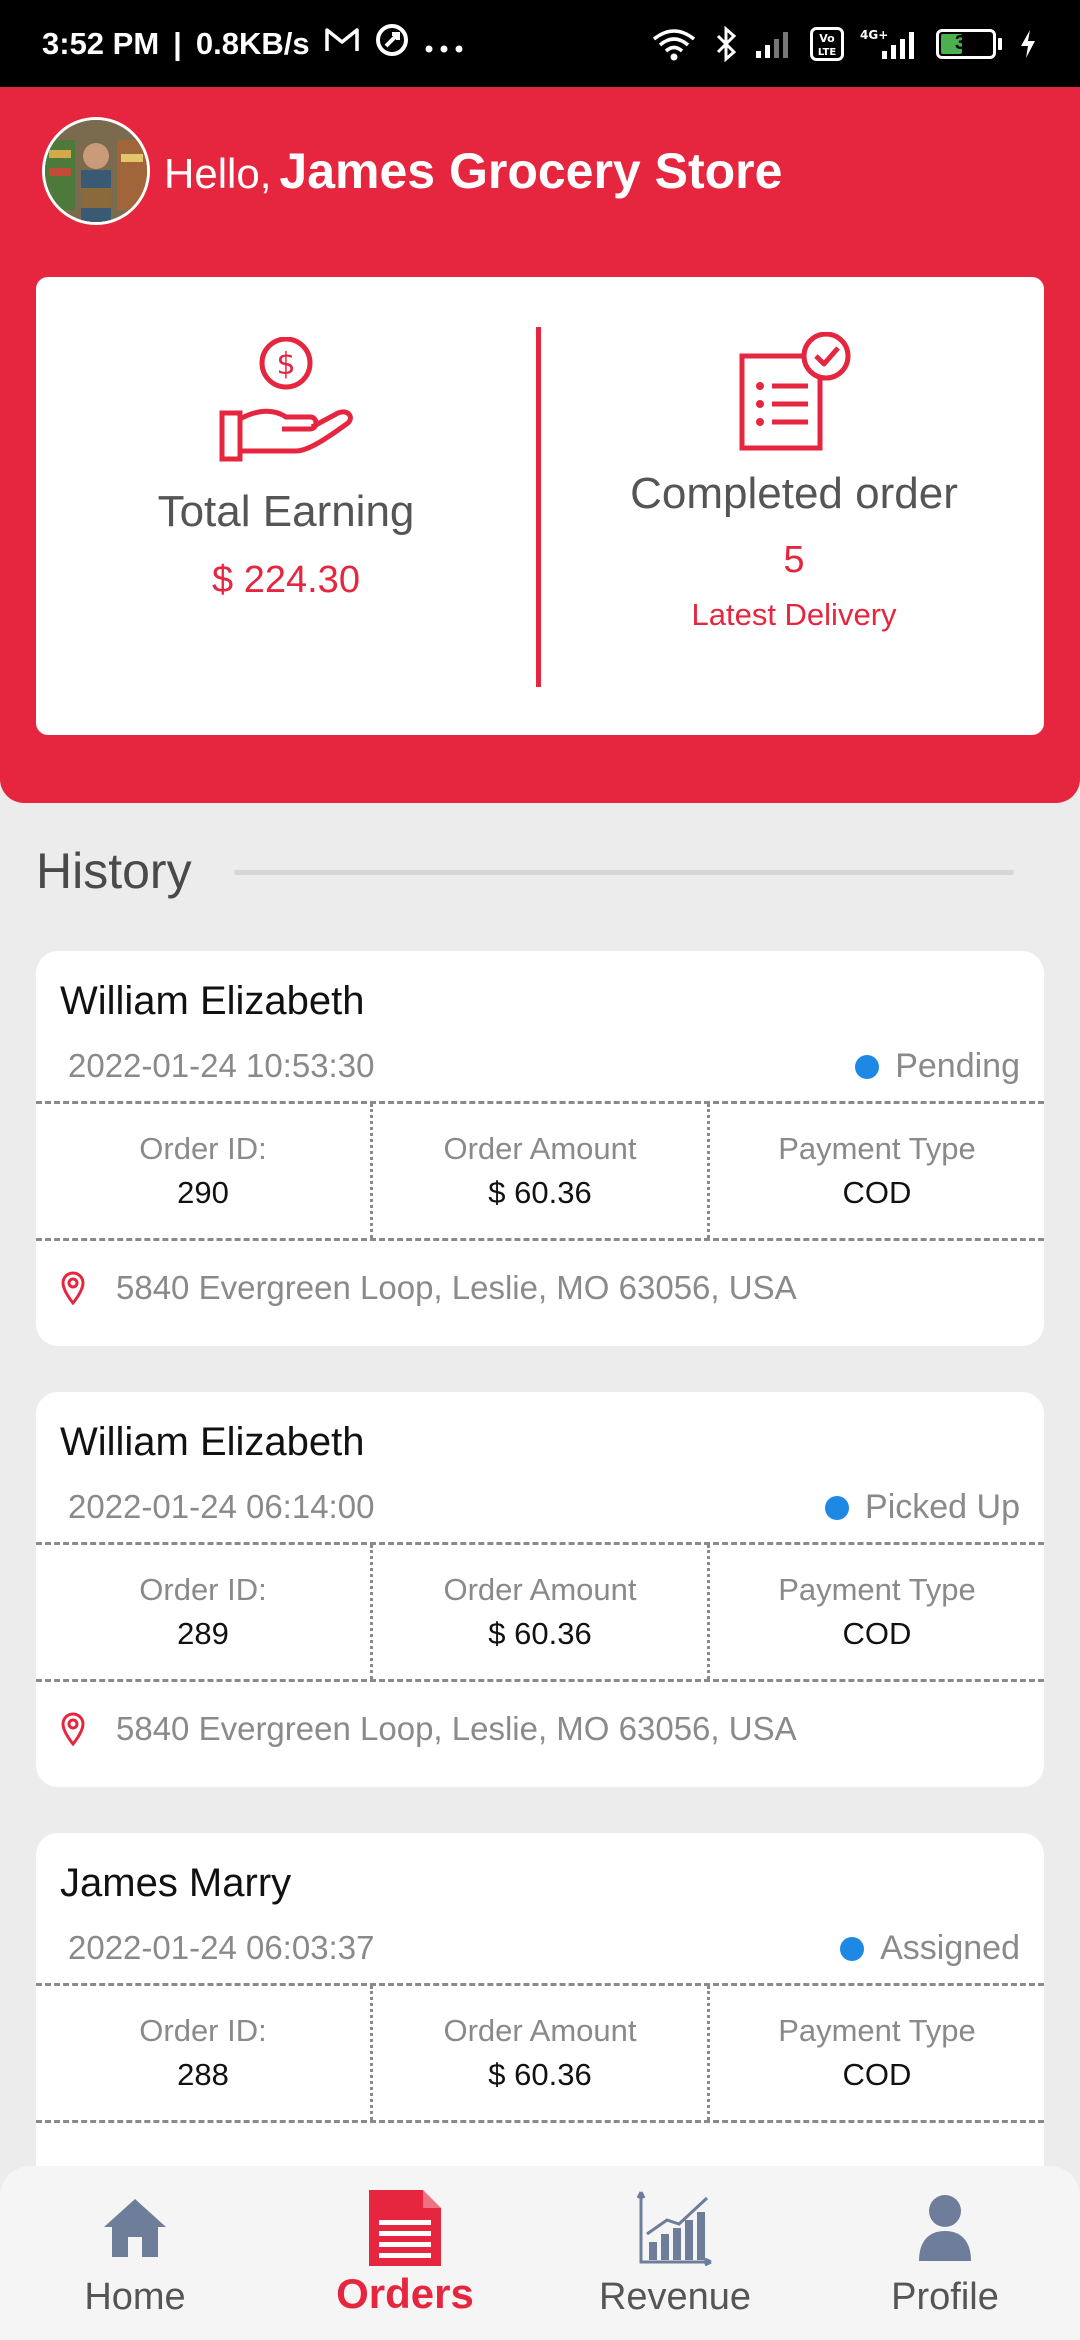 This screenshot has height=2340, width=1080. What do you see at coordinates (101, 43) in the screenshot?
I see `clock: 3:52 PM` at bounding box center [101, 43].